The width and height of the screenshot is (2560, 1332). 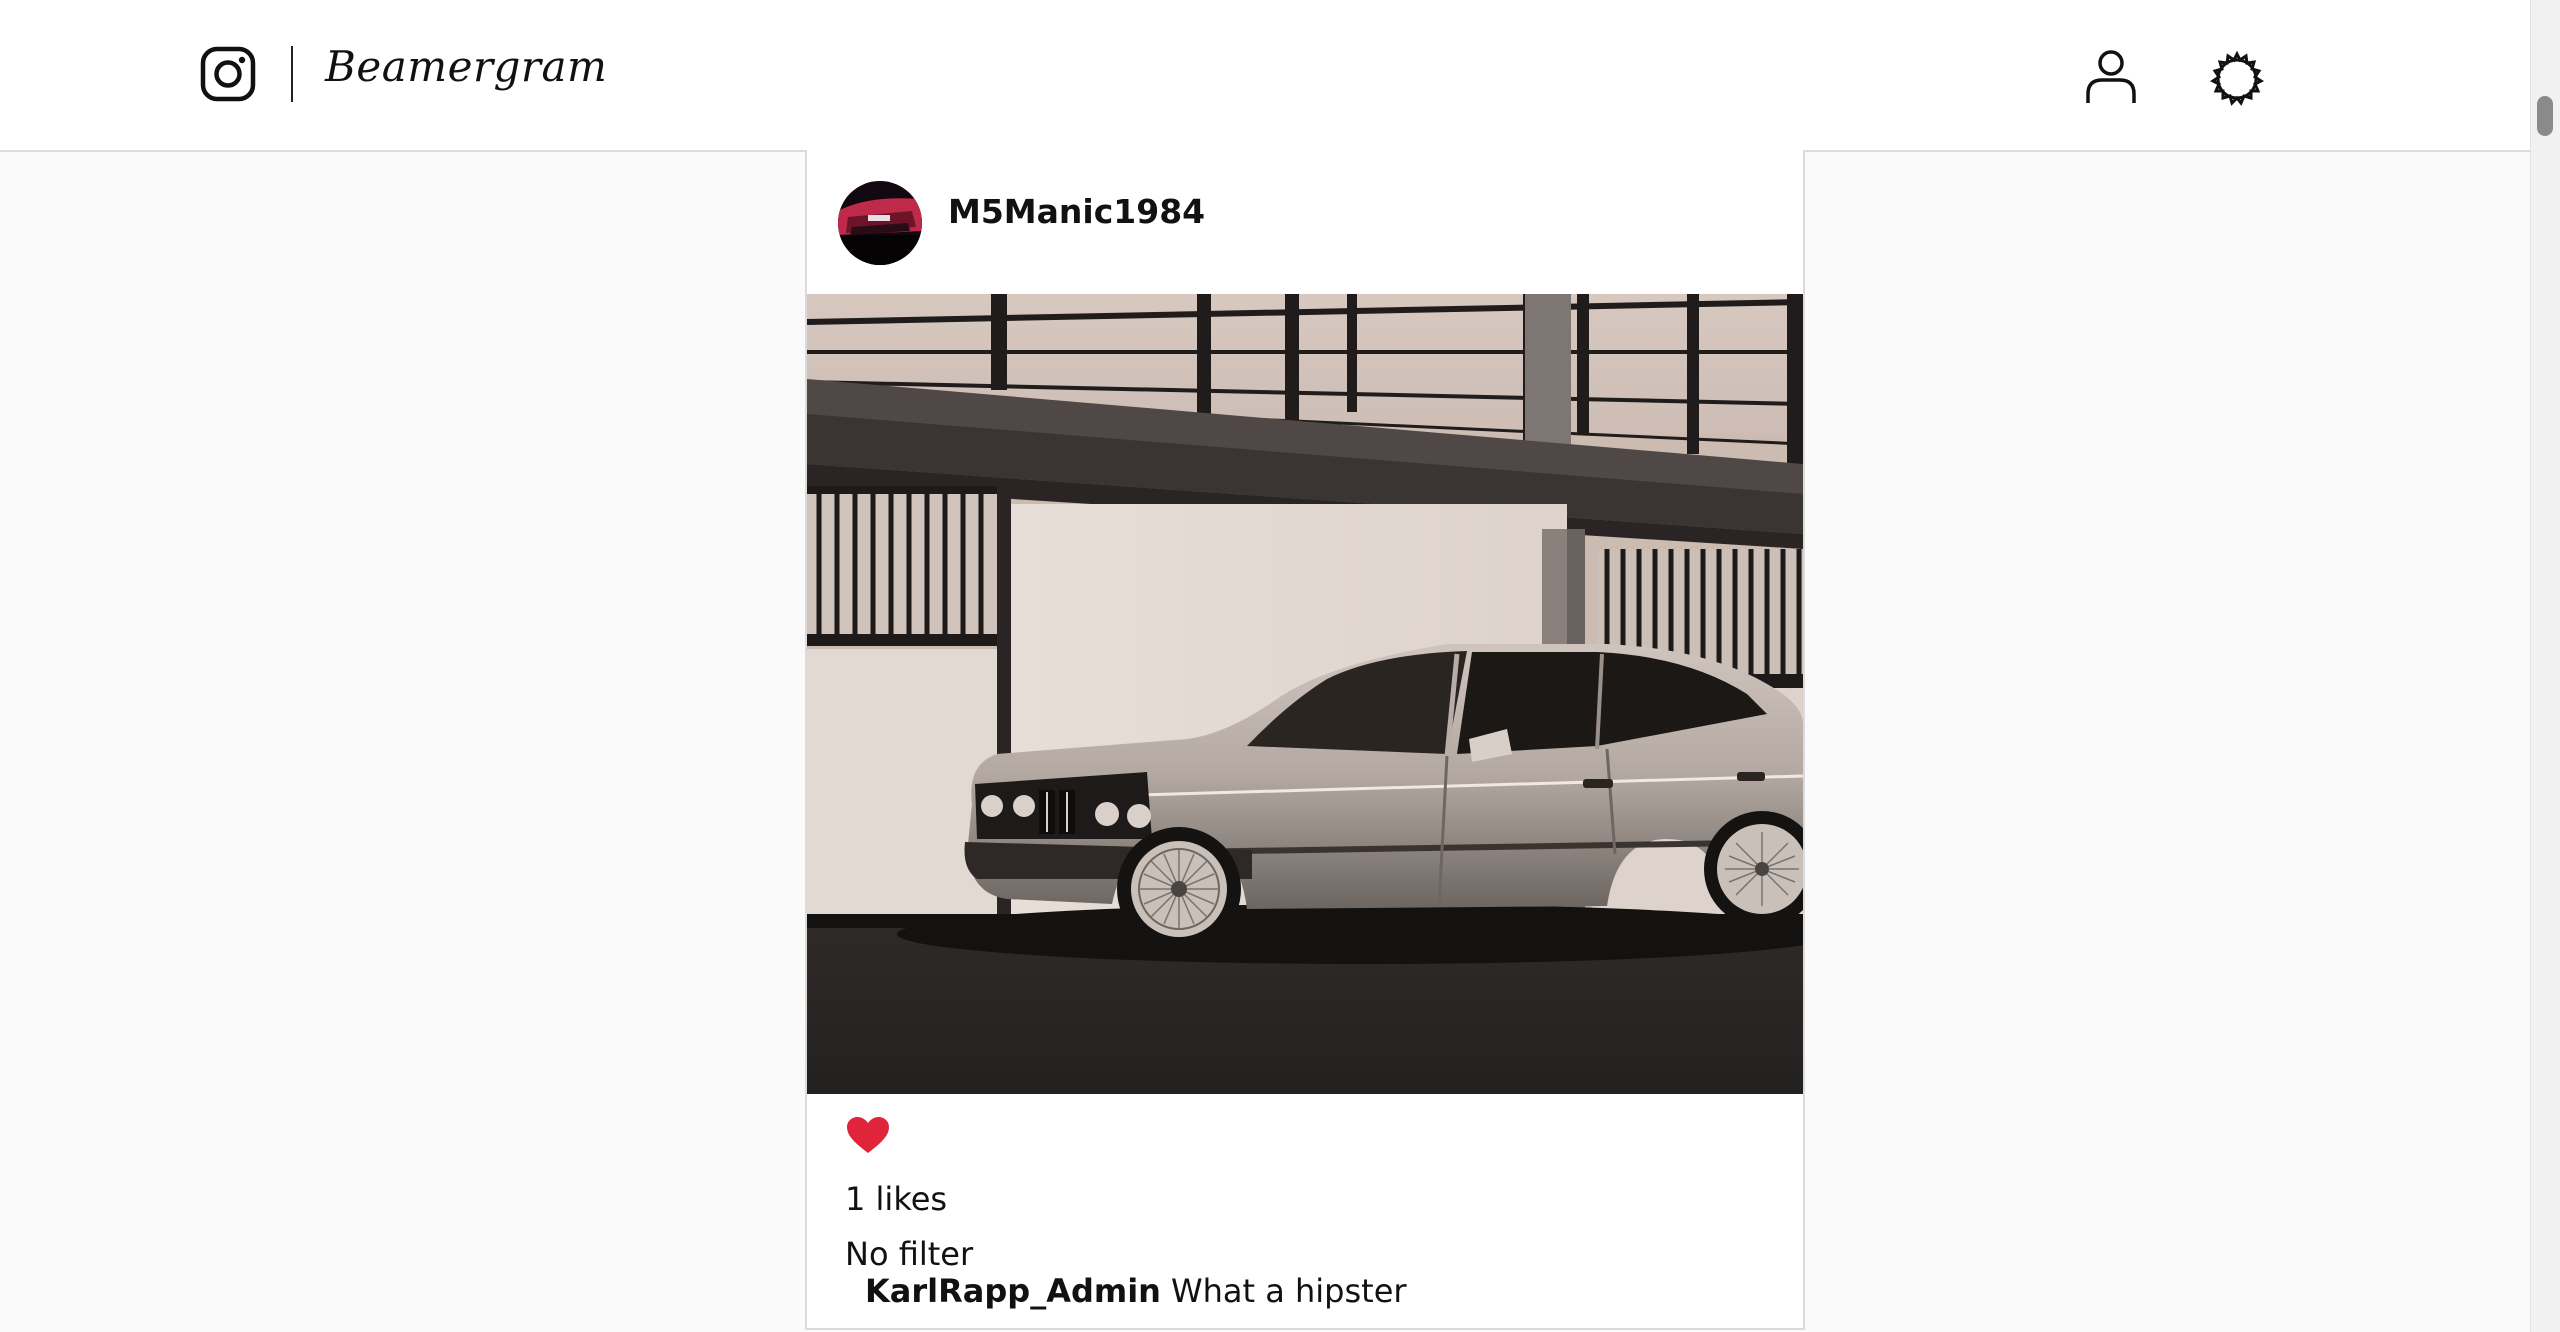 I want to click on top-header: Beamergram, so click(x=1265, y=76).